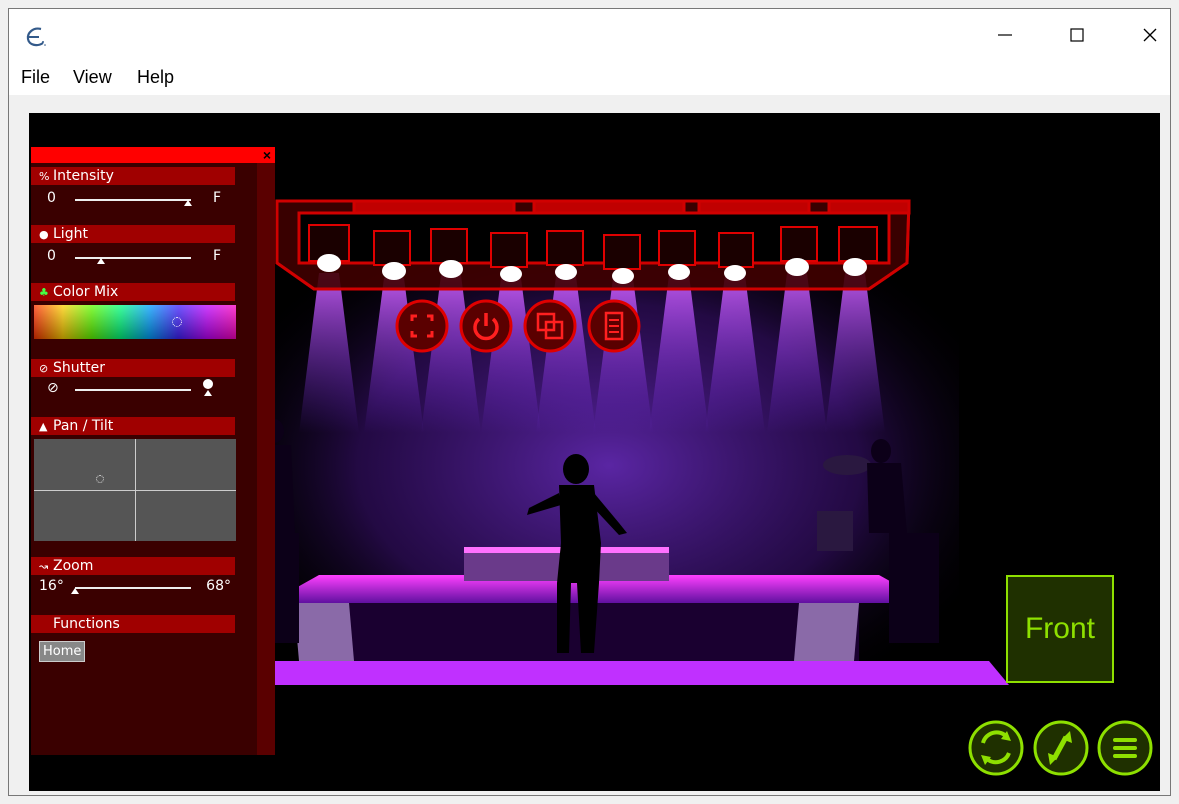 This screenshot has width=1179, height=804. What do you see at coordinates (153, 155) in the screenshot?
I see `panel-title-bar: ×` at bounding box center [153, 155].